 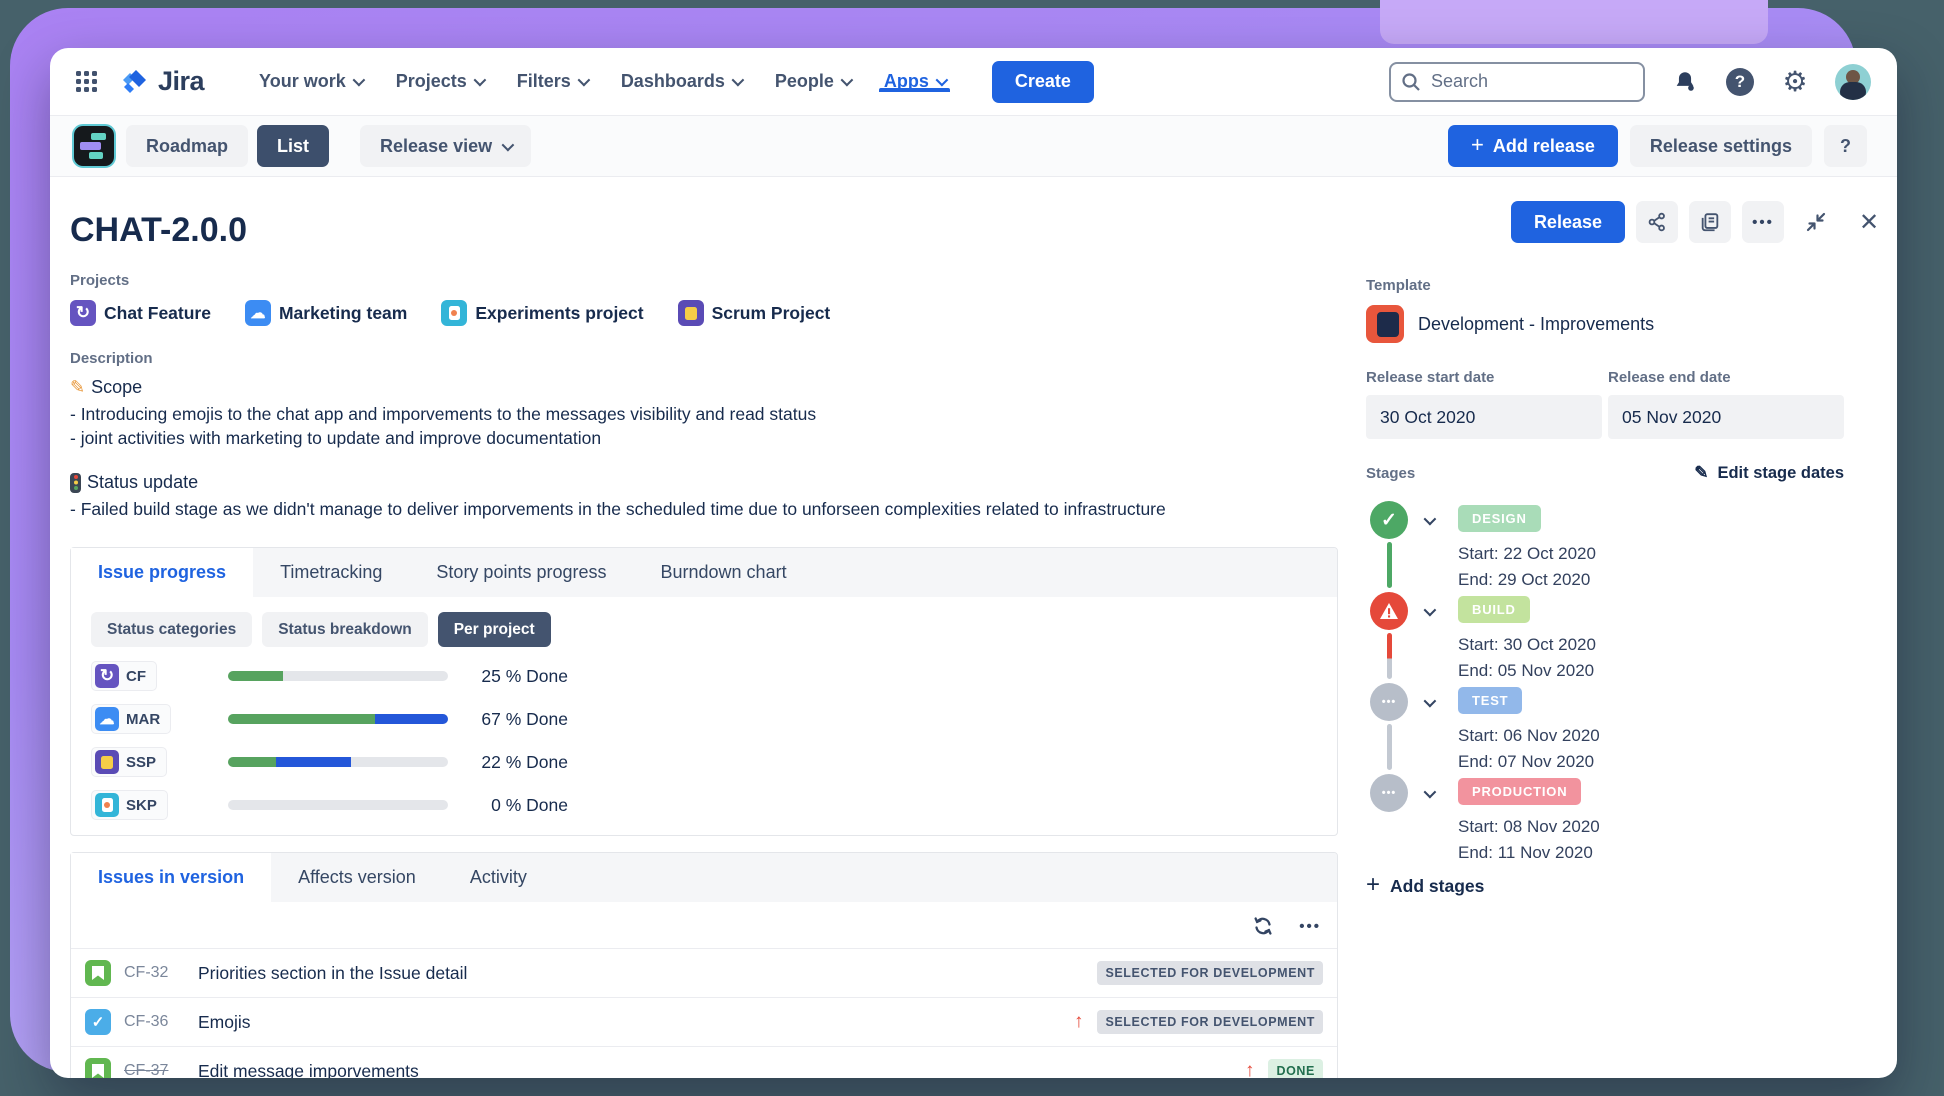 What do you see at coordinates (257, 313) in the screenshot?
I see `marketing-team-project-icon: ☁` at bounding box center [257, 313].